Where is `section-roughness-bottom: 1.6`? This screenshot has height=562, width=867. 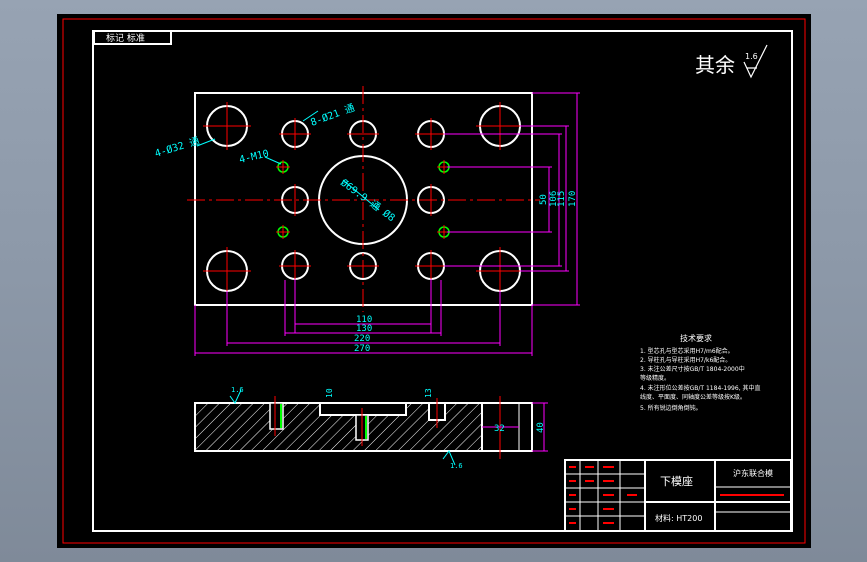
section-roughness-bottom: 1.6 is located at coordinates (456, 466).